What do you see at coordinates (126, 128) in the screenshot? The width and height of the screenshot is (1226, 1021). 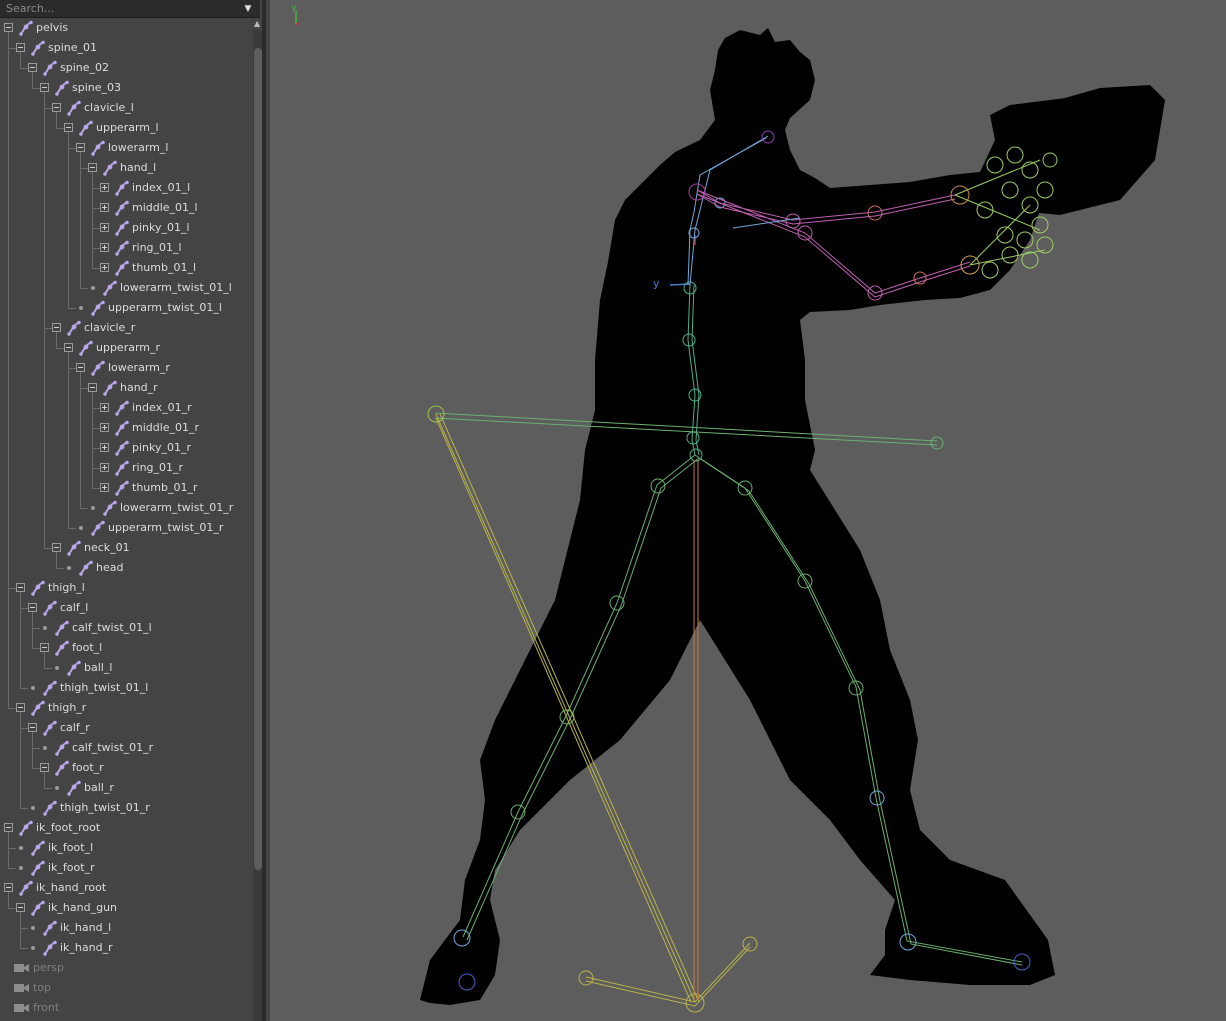 I see `outliner-joint-item: upperarm_l` at bounding box center [126, 128].